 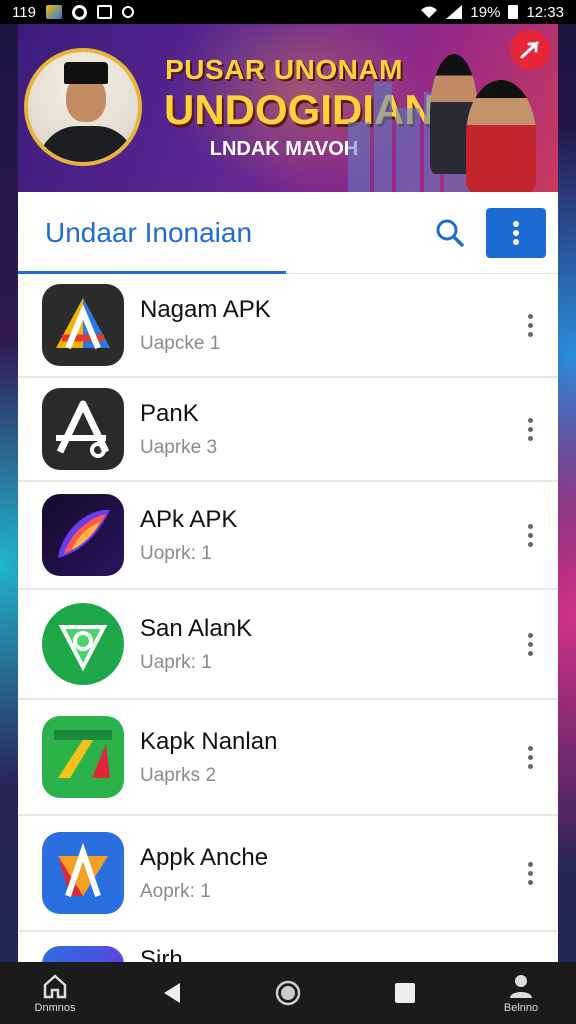 What do you see at coordinates (83, 429) in the screenshot?
I see `letter-a-app-icon` at bounding box center [83, 429].